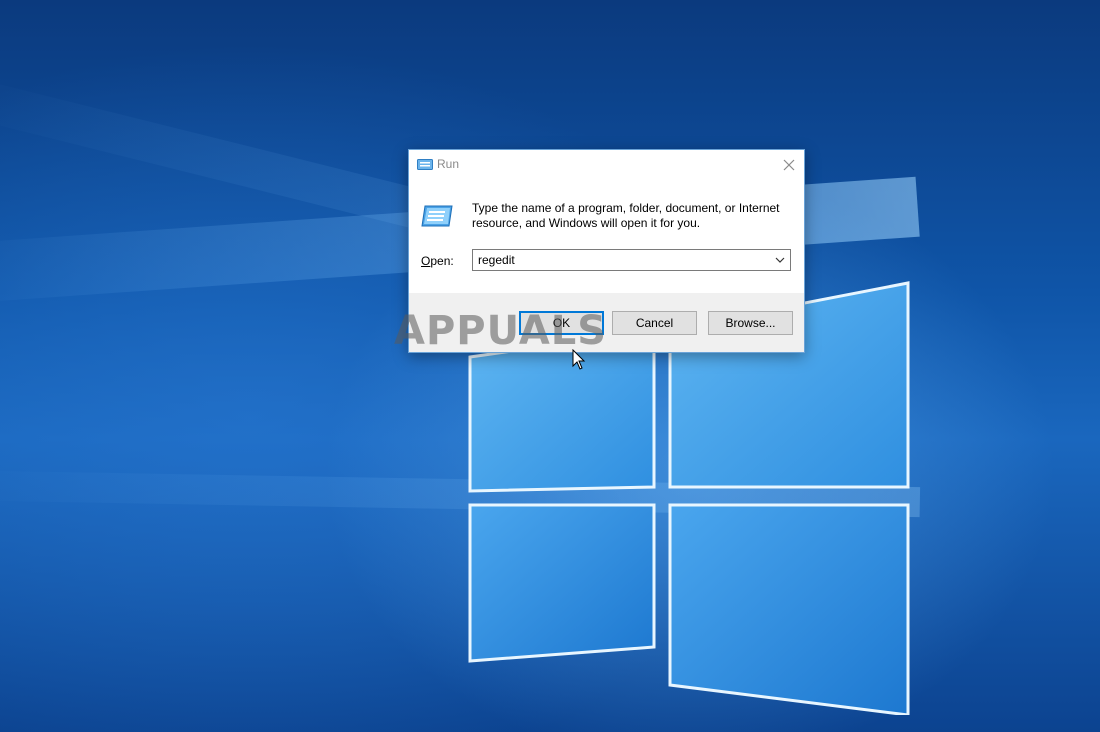  I want to click on title-bar: Run, so click(606, 164).